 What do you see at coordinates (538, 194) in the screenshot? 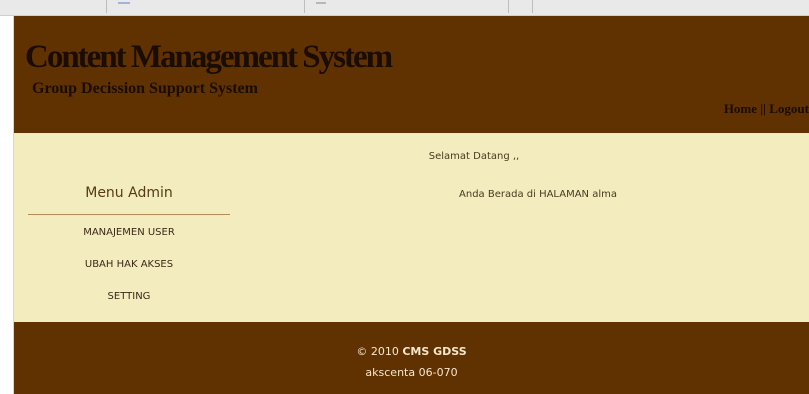
I see `location-text: Anda Berada di HALAMAN alma` at bounding box center [538, 194].